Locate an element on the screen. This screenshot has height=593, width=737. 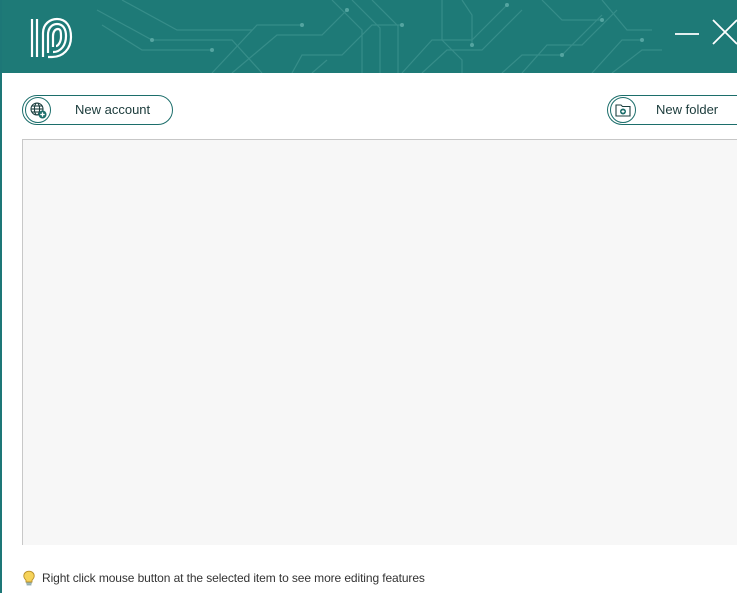
new-folder-button: New folder is located at coordinates (672, 110).